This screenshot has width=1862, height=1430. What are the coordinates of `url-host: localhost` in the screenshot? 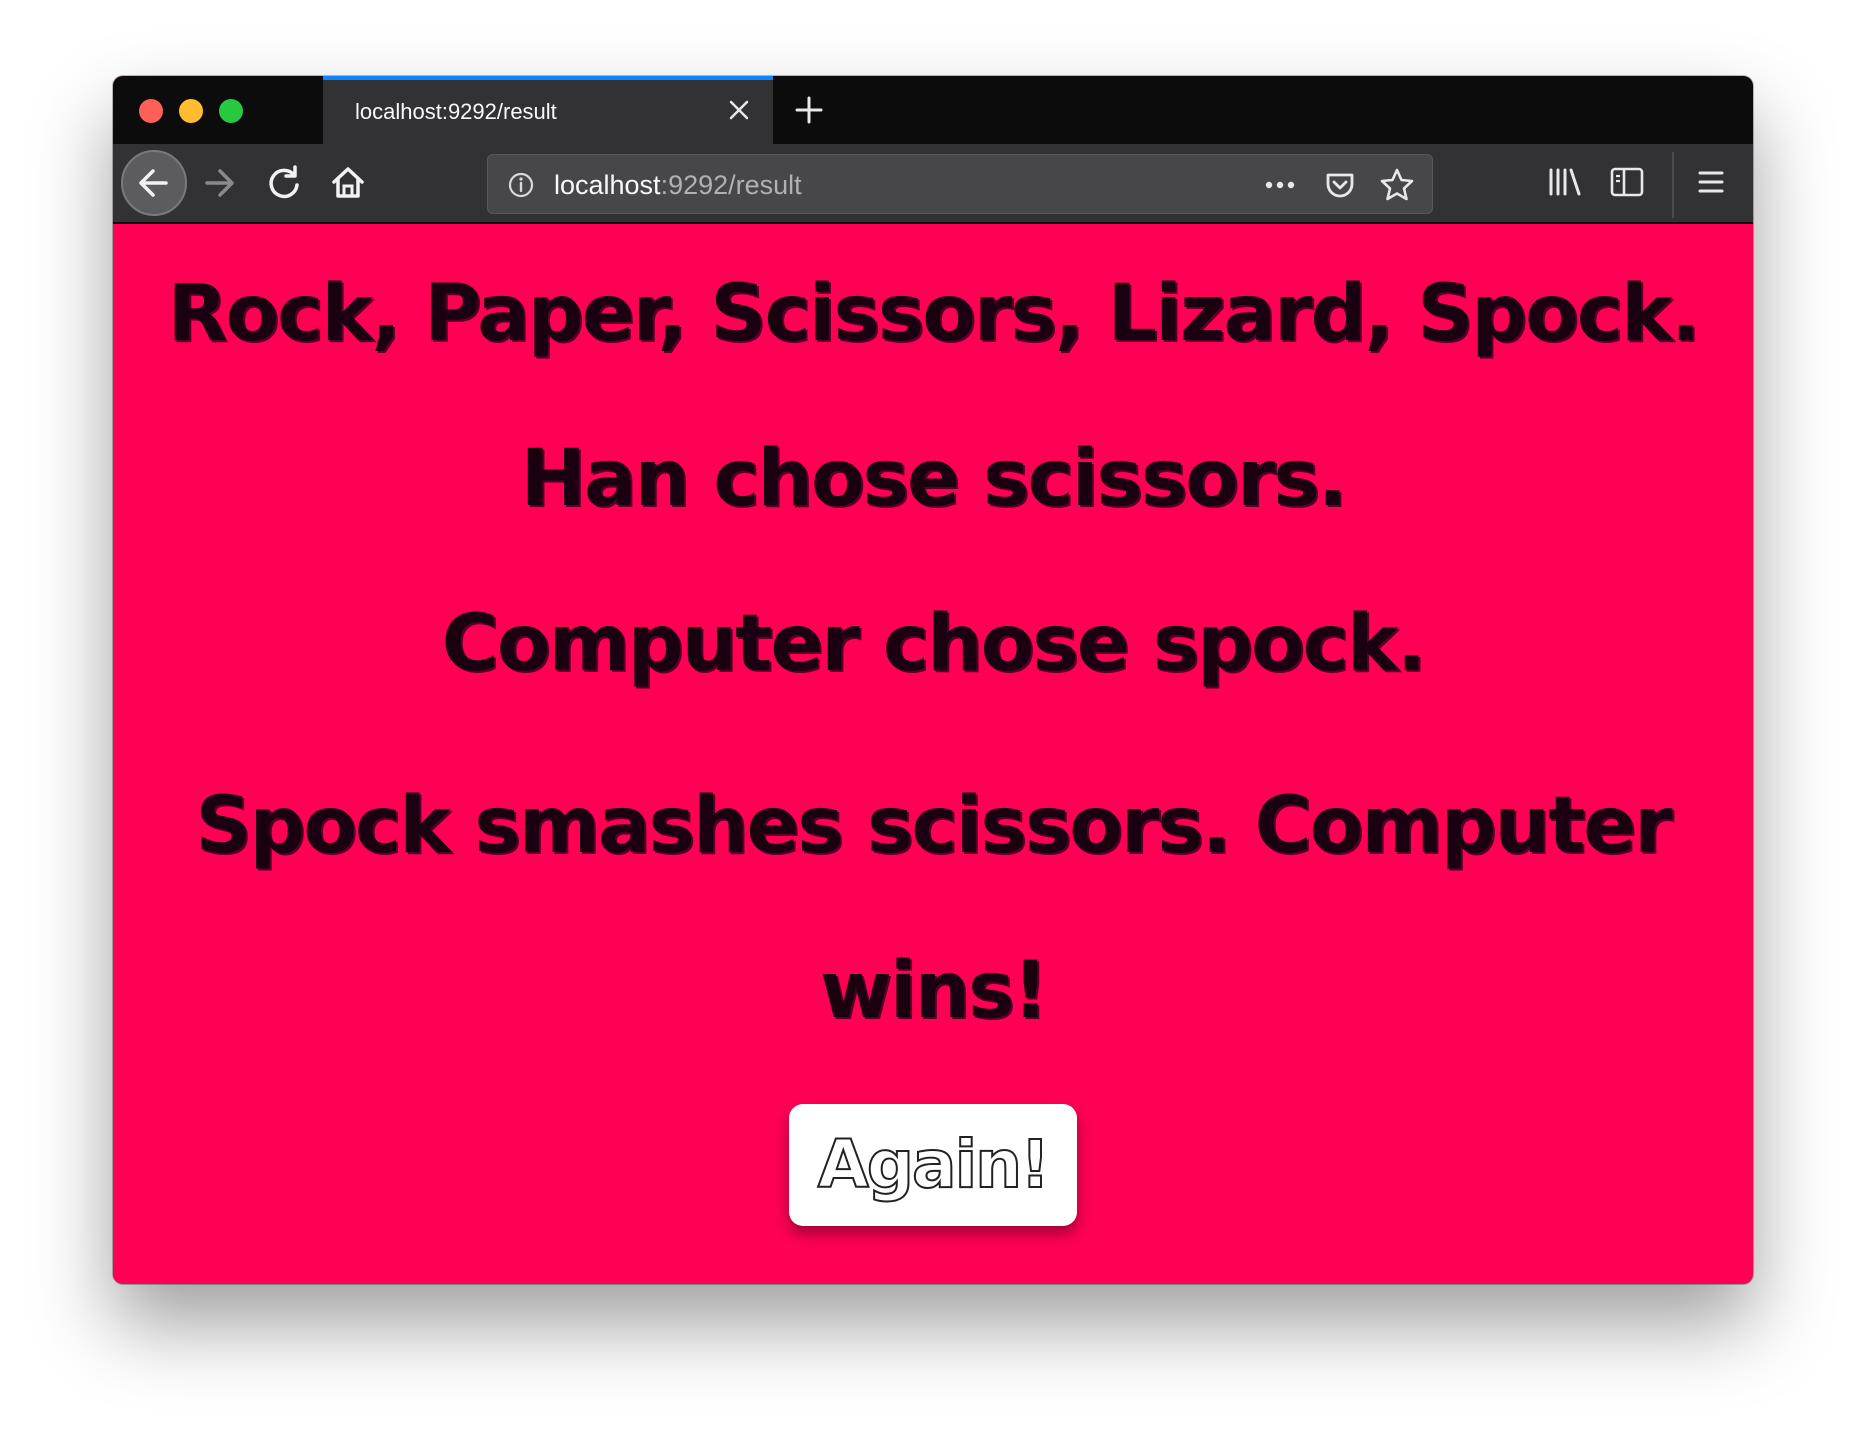 It's located at (607, 185).